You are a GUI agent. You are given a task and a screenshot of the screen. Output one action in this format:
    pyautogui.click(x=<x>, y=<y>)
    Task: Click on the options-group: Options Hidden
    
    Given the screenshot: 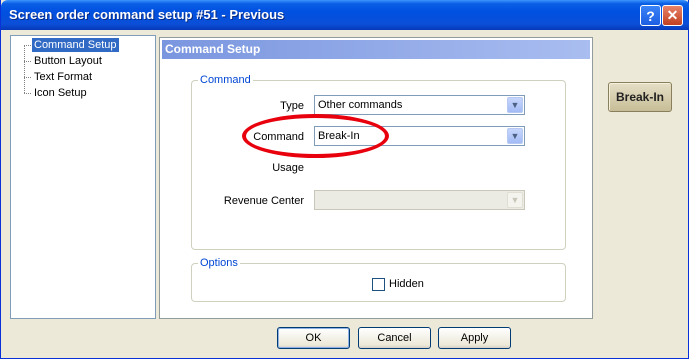 What is the action you would take?
    pyautogui.click(x=378, y=279)
    